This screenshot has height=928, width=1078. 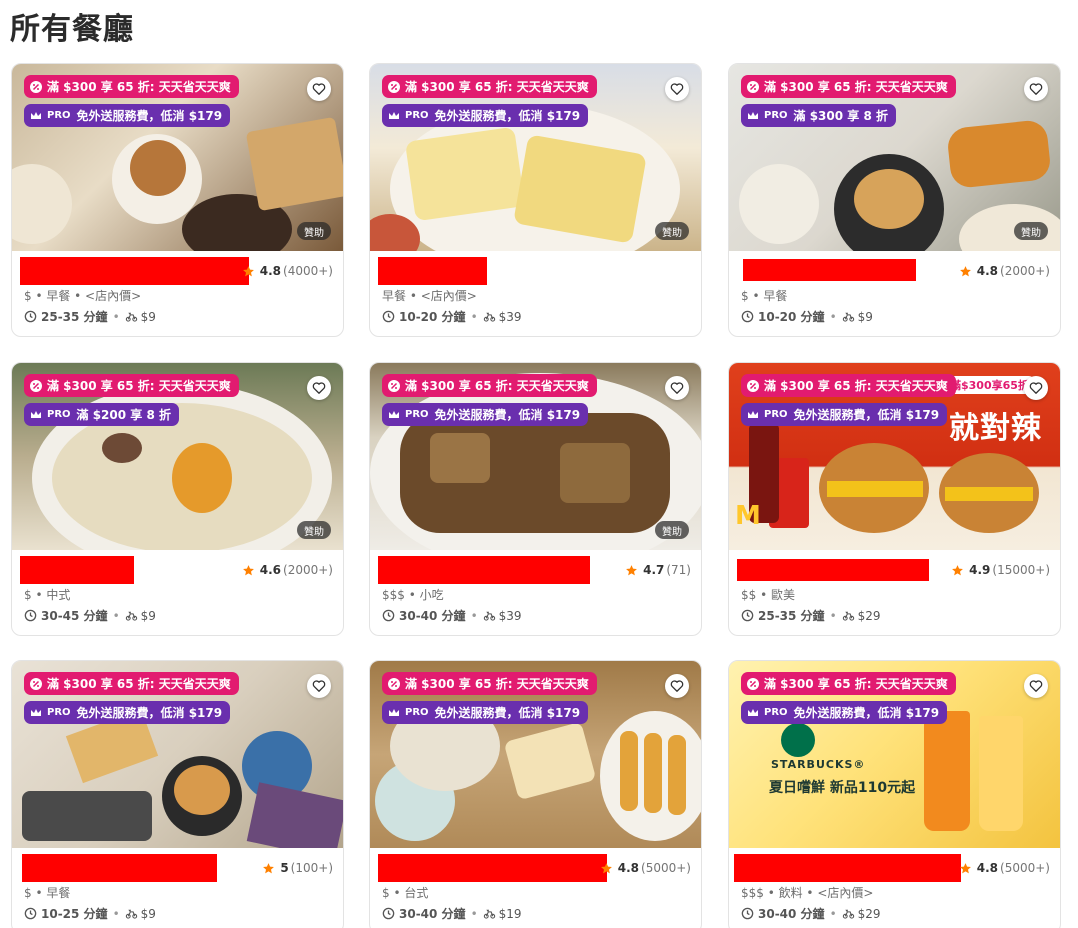 What do you see at coordinates (666, 868) in the screenshot?
I see `rating-count: (5000+)` at bounding box center [666, 868].